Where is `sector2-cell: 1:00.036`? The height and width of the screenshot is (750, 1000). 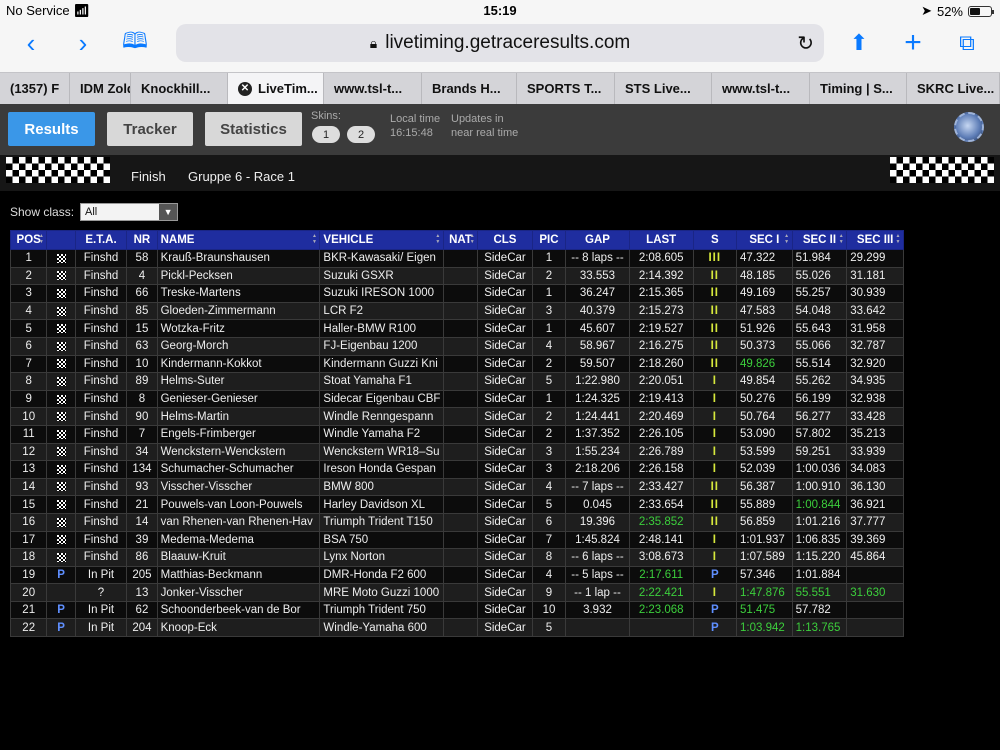
sector2-cell: 1:00.036 is located at coordinates (819, 469).